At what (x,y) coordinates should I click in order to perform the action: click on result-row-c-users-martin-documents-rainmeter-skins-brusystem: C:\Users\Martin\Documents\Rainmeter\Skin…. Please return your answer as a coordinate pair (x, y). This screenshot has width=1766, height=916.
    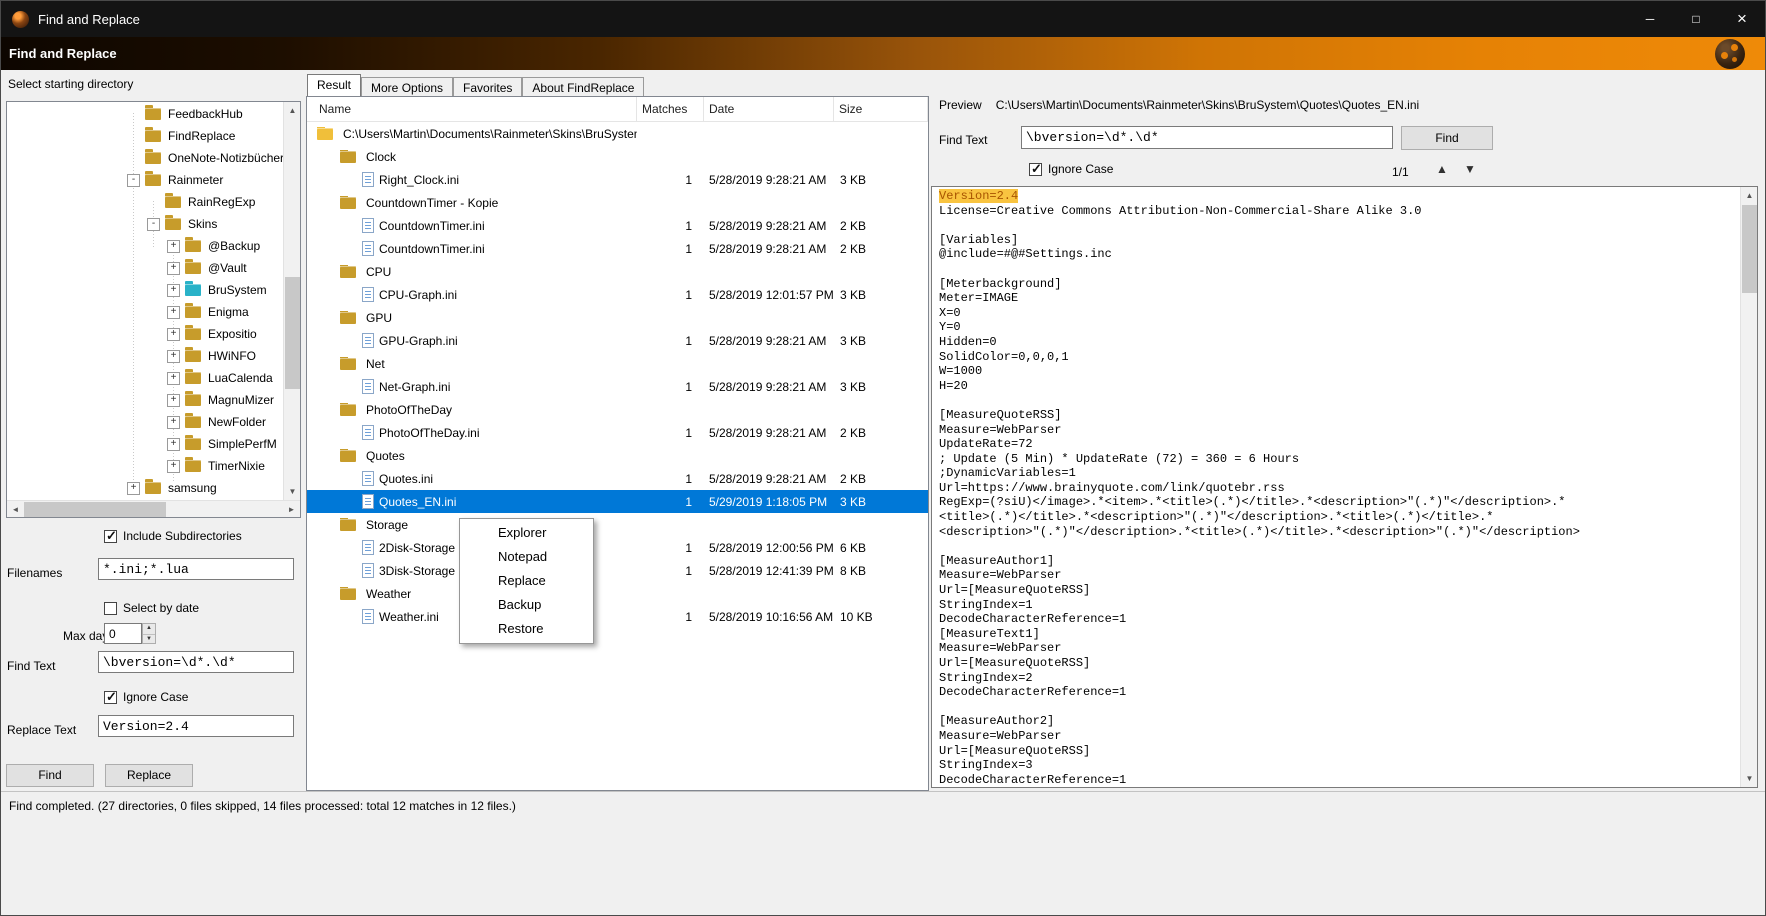
    Looking at the image, I should click on (617, 133).